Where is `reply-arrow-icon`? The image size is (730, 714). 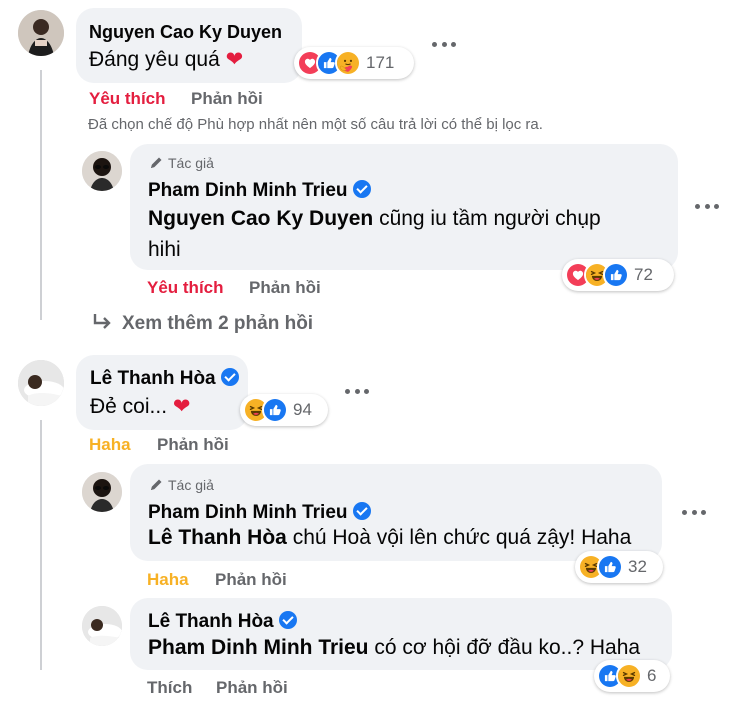 reply-arrow-icon is located at coordinates (102, 321).